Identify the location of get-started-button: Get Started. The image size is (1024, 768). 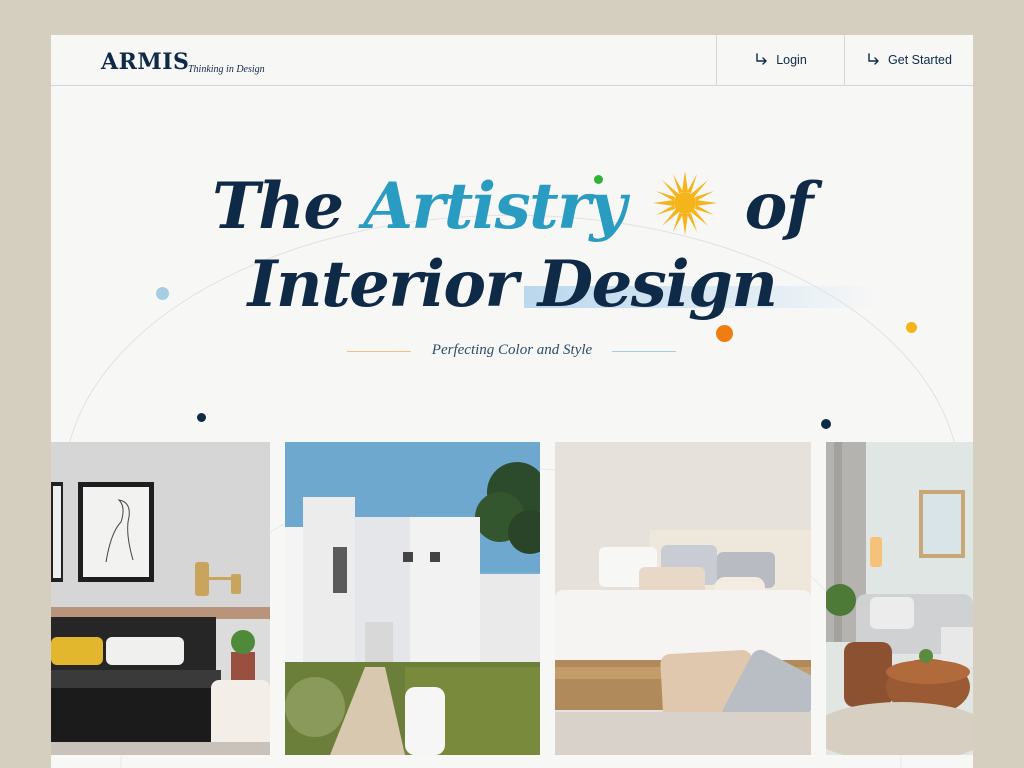
(908, 60).